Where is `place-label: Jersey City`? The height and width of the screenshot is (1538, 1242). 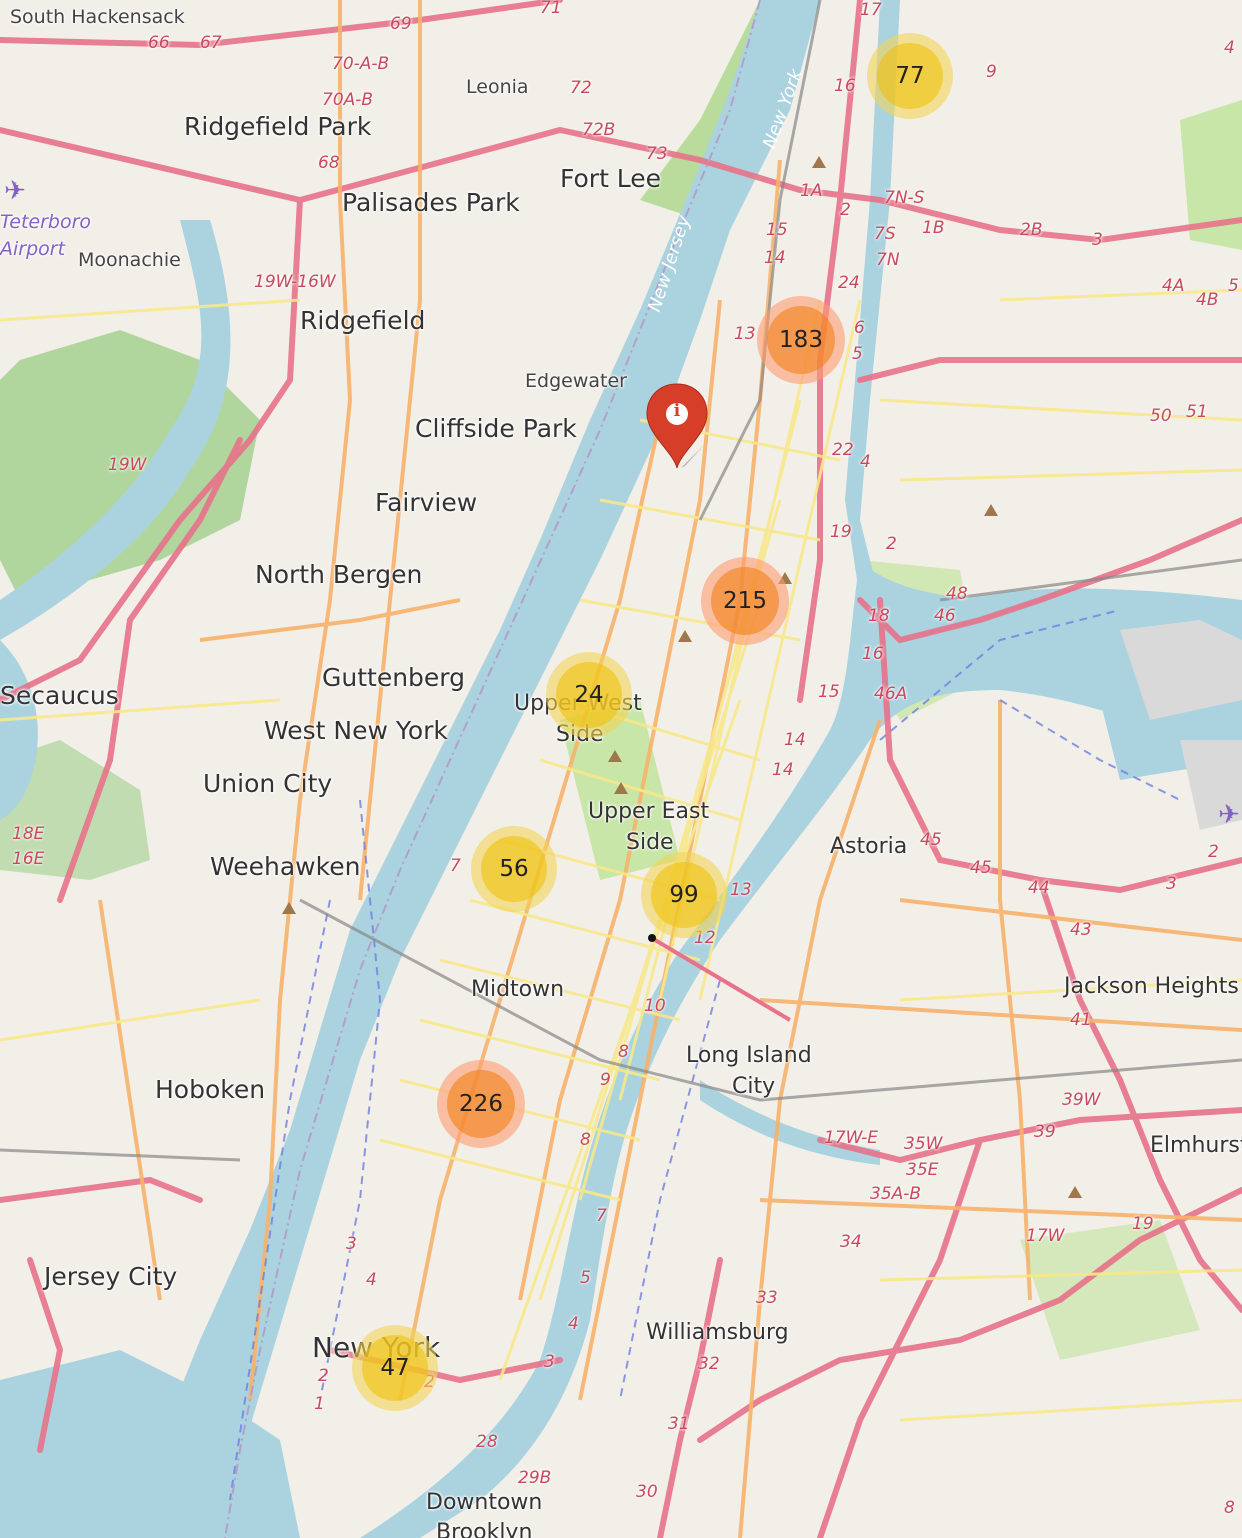 place-label: Jersey City is located at coordinates (111, 1276).